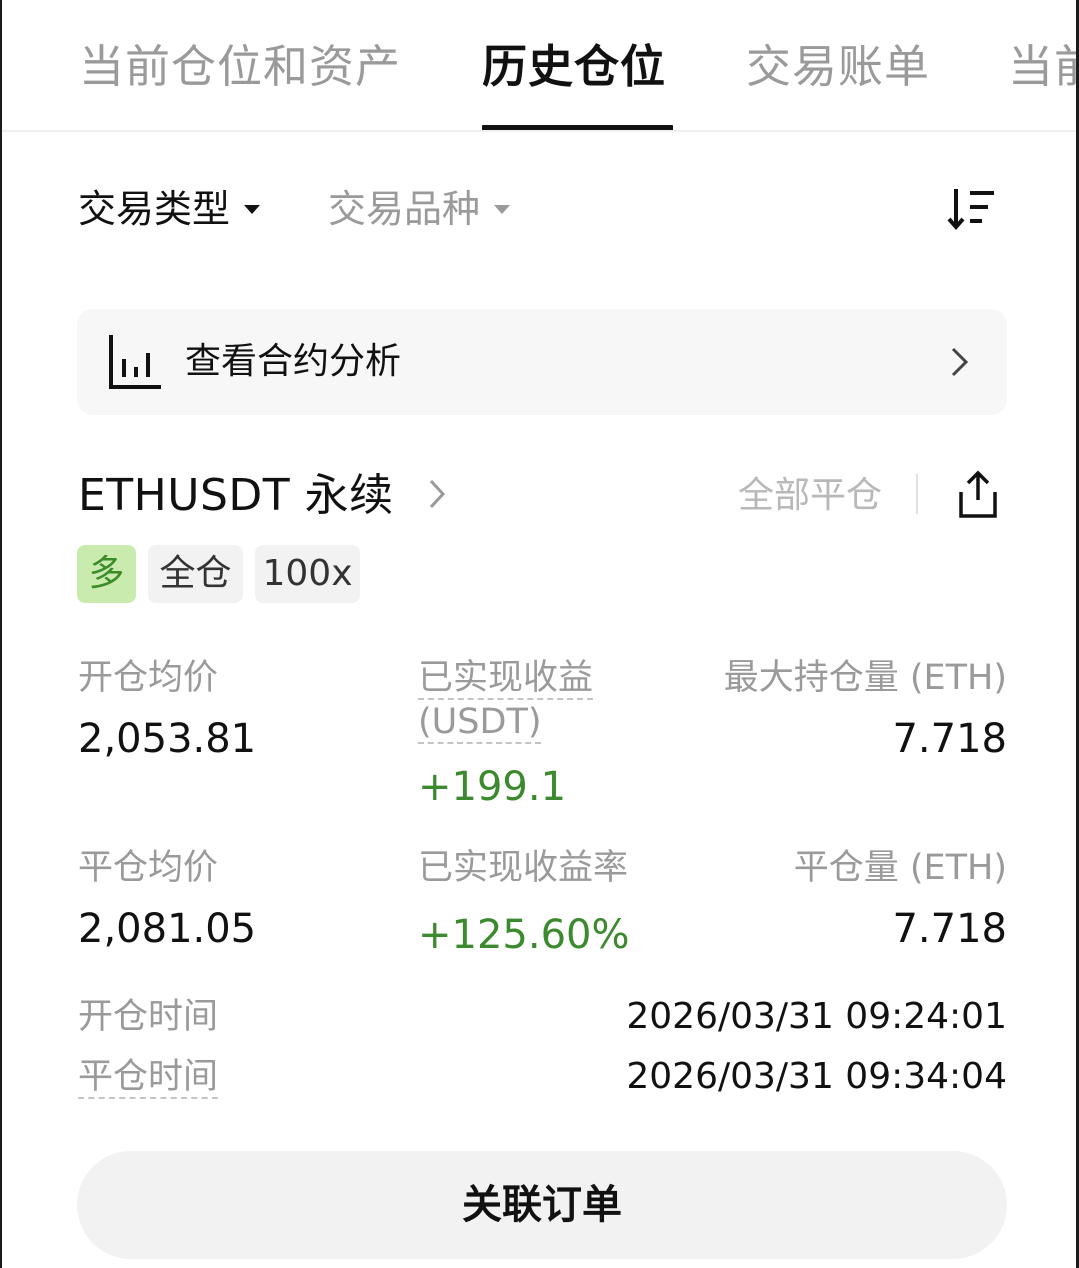 The image size is (1079, 1268). Describe the element at coordinates (838, 67) in the screenshot. I see `tab-trade-bills: 交易账单` at that location.